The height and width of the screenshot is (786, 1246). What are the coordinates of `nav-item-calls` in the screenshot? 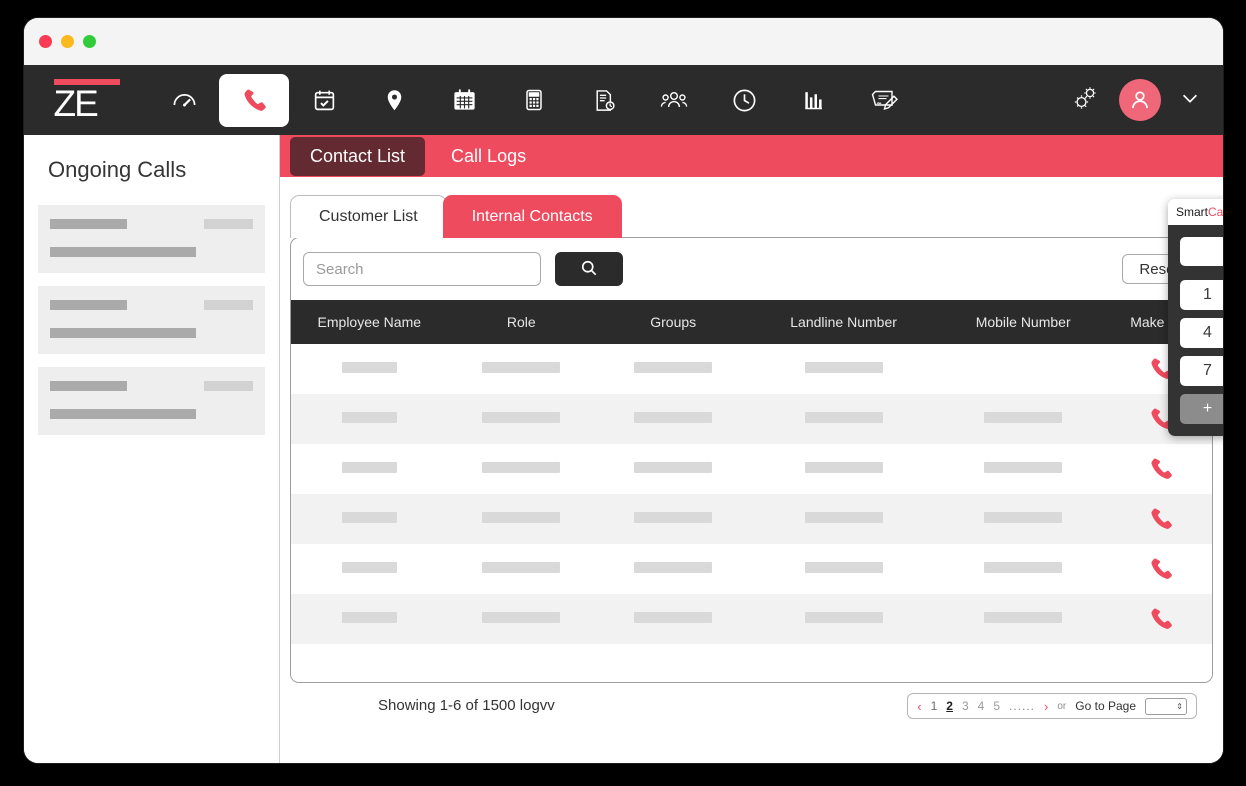 It's located at (254, 100).